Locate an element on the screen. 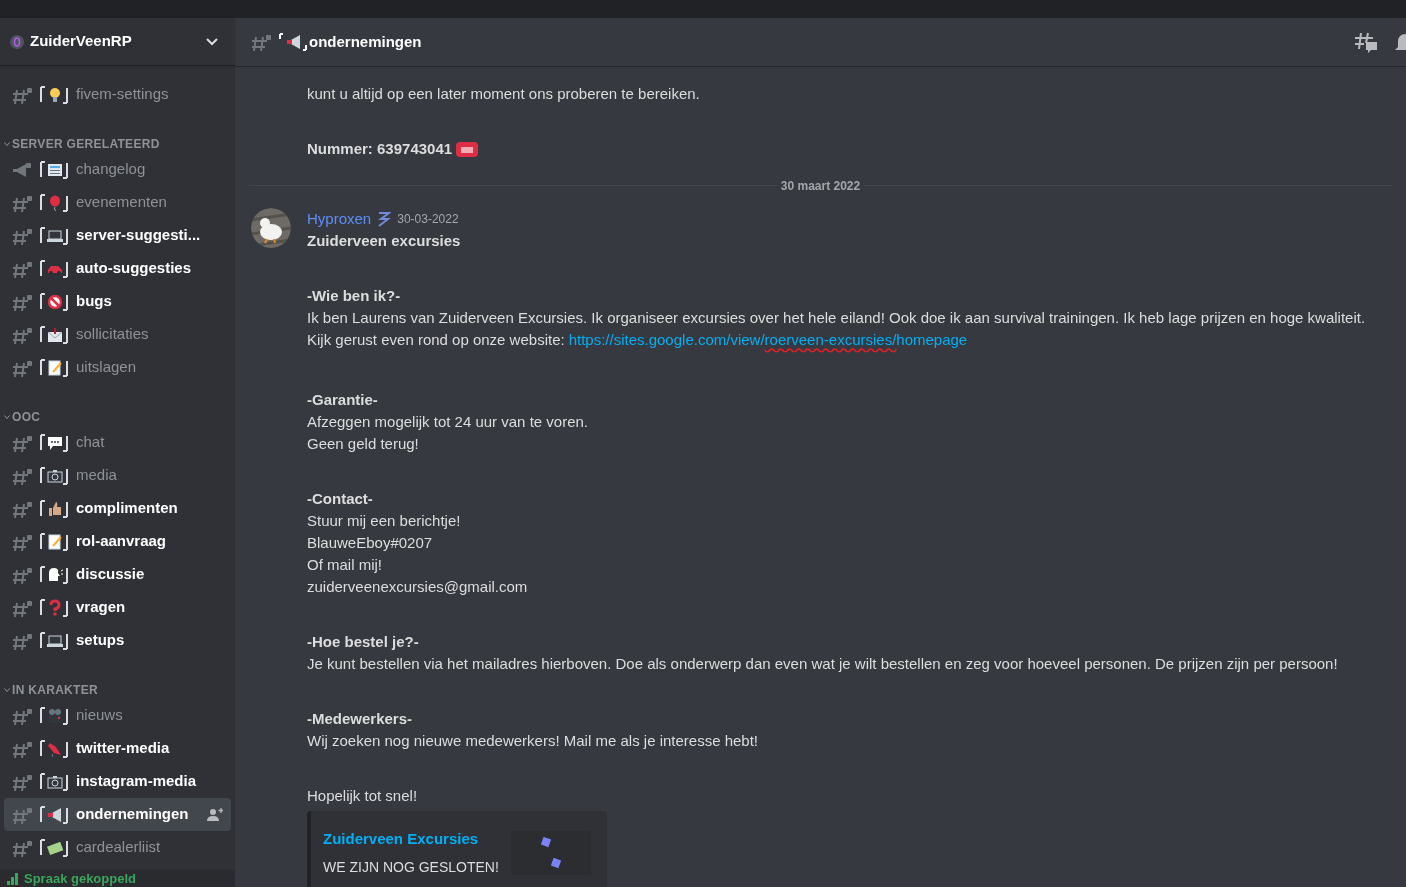  message-text: -Hoe bestel je?- Je kunt bestellen via het mailadres hierboven. Doe als onderwerp dan even wat je wilt bestellen en zeg voor hoeveel personen. De prijzen zijn per persoon! is located at coordinates (823, 653).